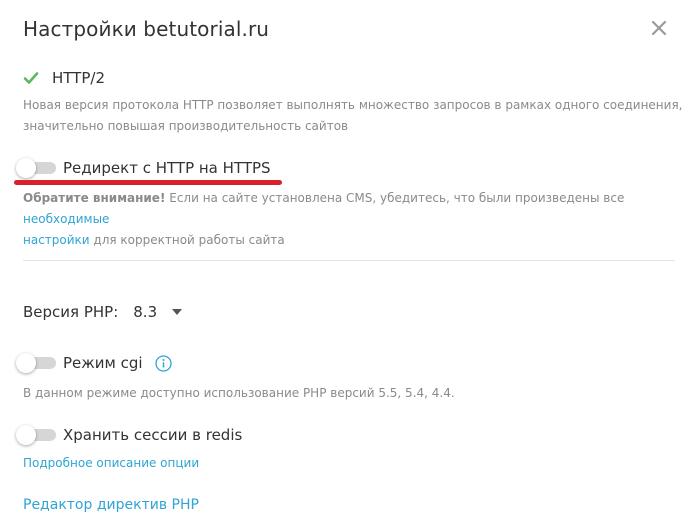  What do you see at coordinates (349, 260) in the screenshot?
I see `section-divider` at bounding box center [349, 260].